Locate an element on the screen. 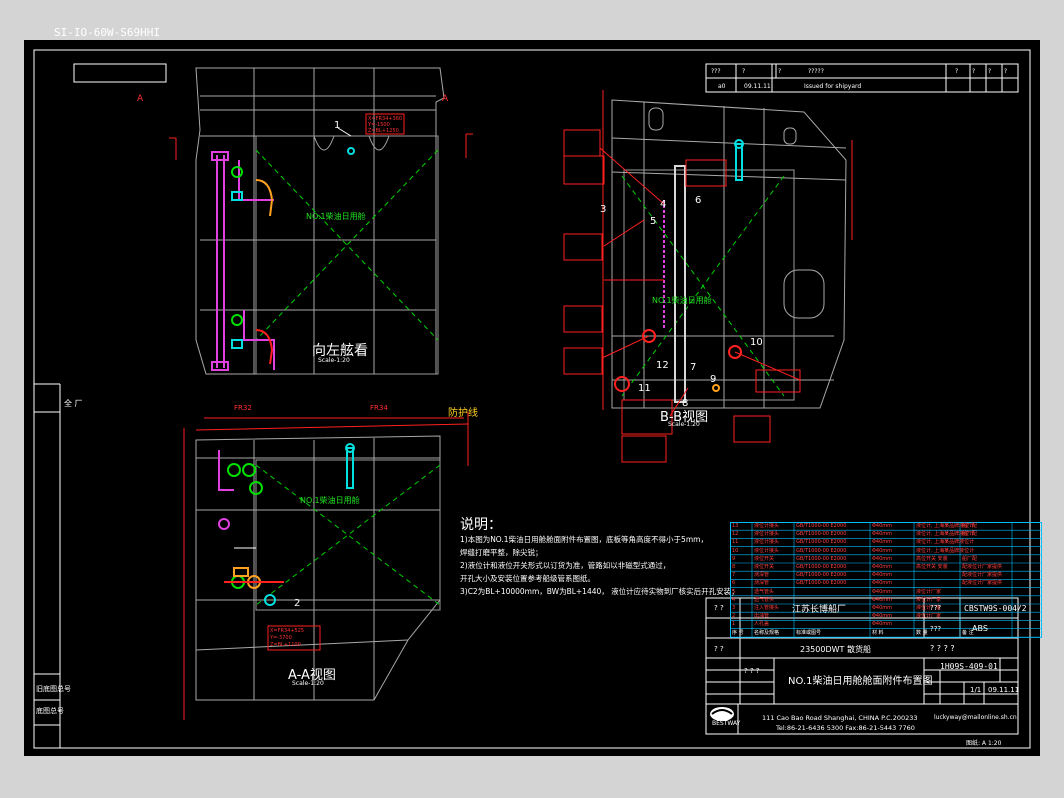  callout-3: 3 is located at coordinates (603, 209).